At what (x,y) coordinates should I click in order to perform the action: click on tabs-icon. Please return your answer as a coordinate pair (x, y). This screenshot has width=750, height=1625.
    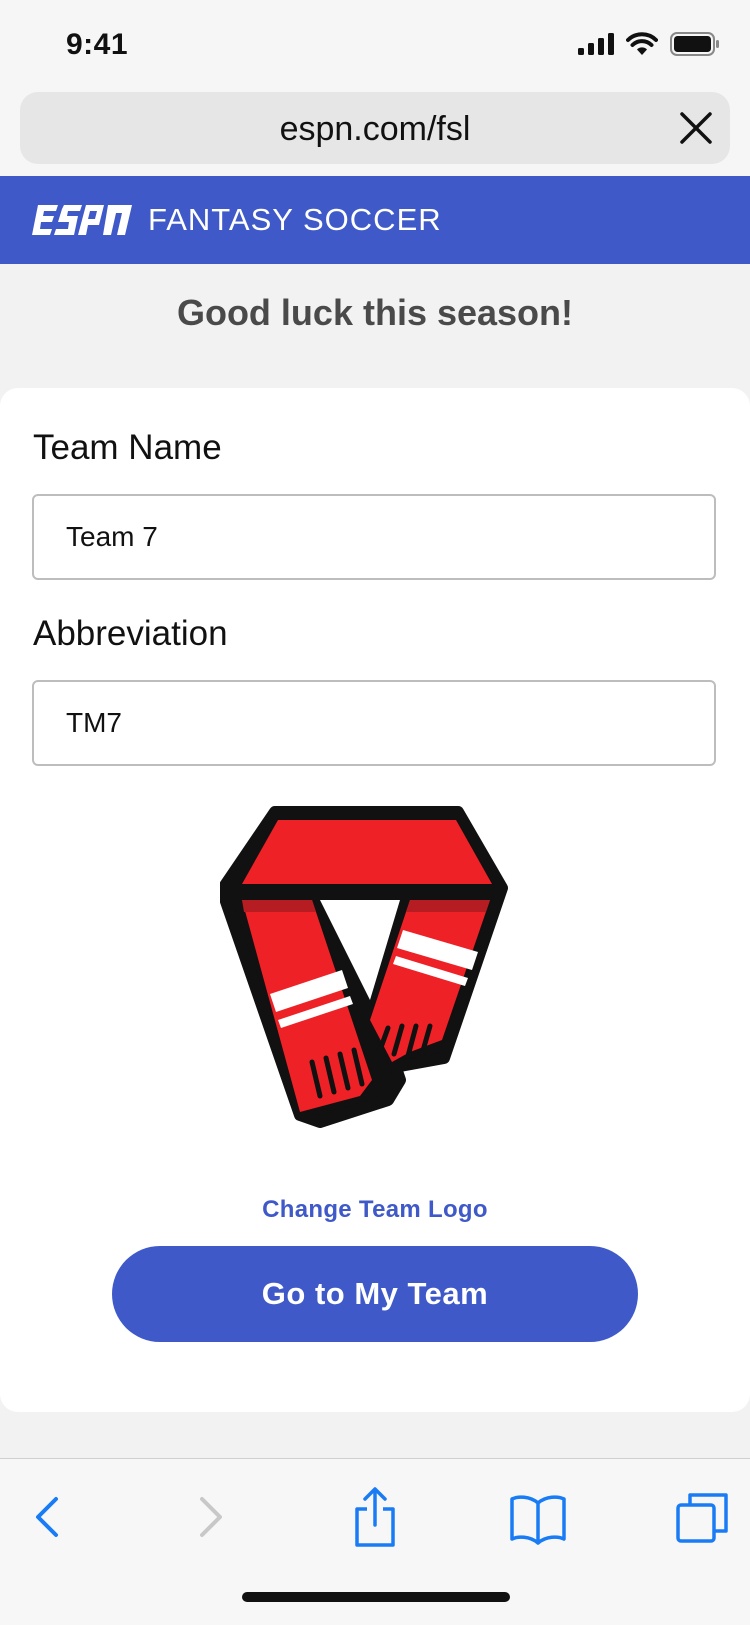
    Looking at the image, I should click on (702, 1517).